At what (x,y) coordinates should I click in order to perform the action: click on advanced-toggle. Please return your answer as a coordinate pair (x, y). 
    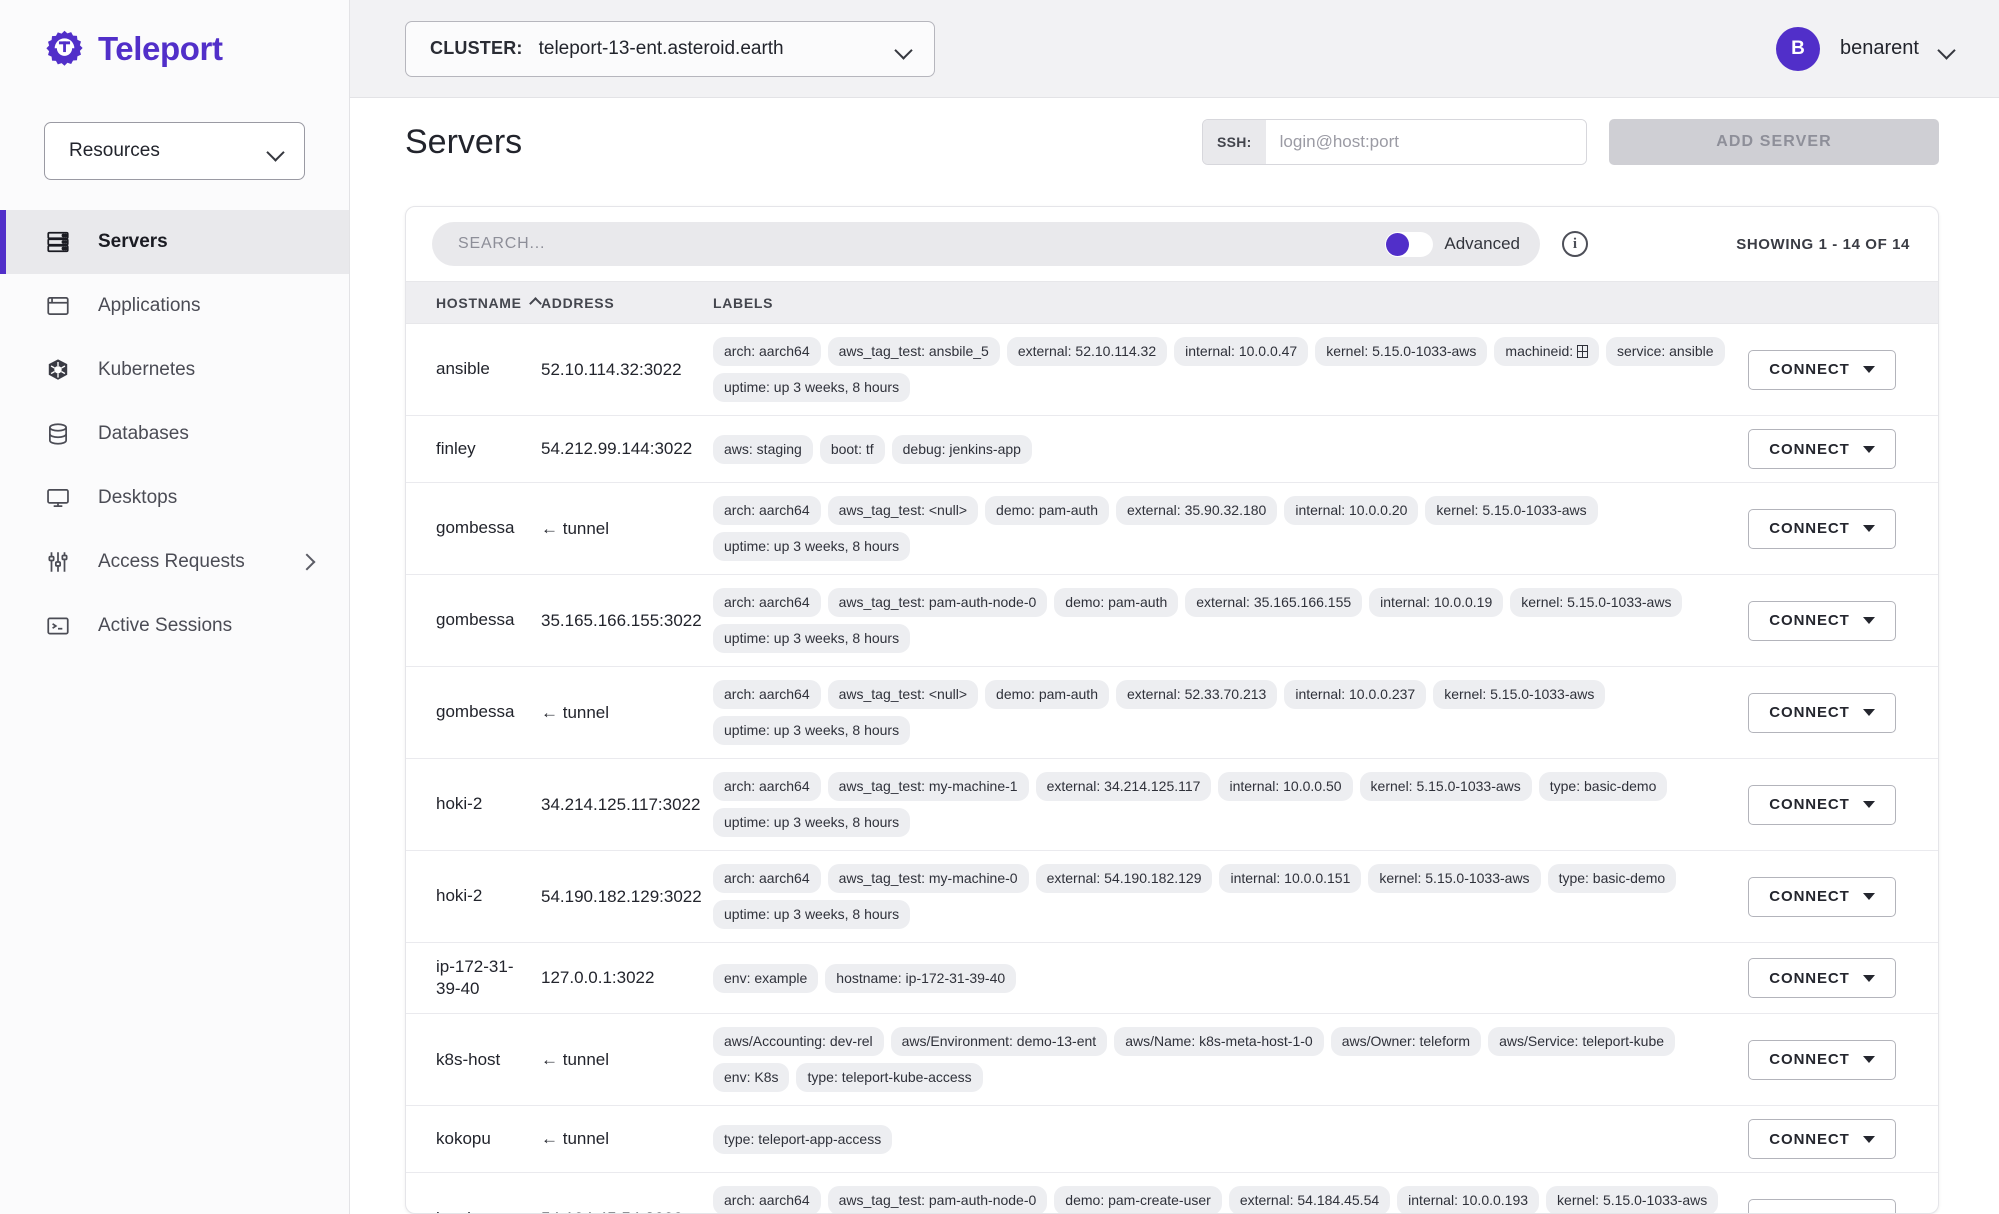
    Looking at the image, I should click on (1409, 244).